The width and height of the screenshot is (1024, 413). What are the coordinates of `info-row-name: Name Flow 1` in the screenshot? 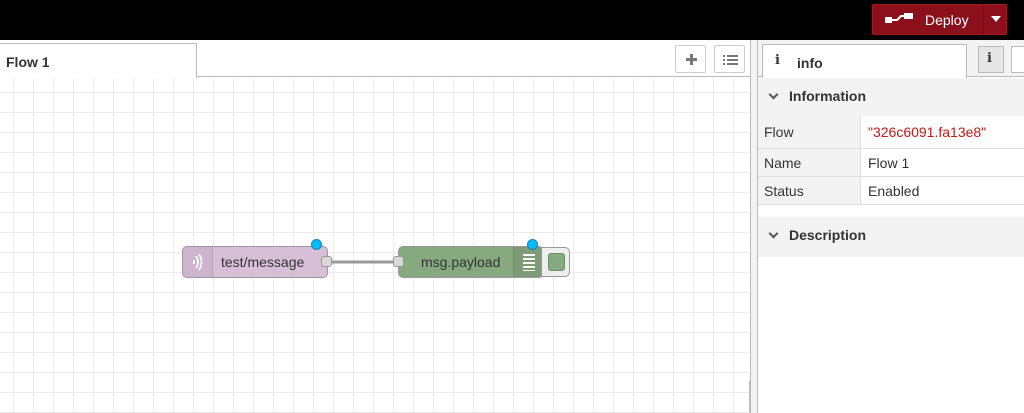 It's located at (891, 163).